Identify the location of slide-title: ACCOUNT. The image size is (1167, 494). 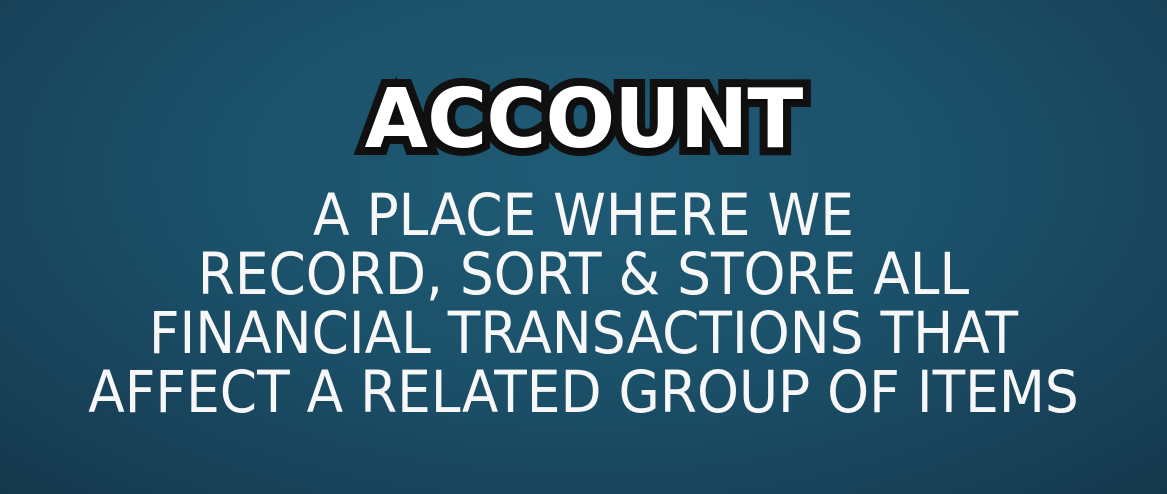
(584, 119).